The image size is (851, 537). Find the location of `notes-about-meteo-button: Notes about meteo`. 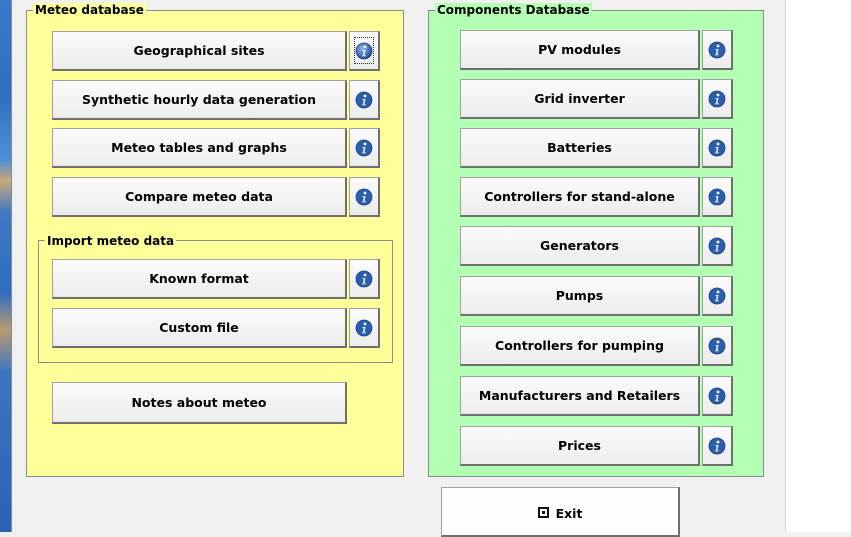

notes-about-meteo-button: Notes about meteo is located at coordinates (199, 403).